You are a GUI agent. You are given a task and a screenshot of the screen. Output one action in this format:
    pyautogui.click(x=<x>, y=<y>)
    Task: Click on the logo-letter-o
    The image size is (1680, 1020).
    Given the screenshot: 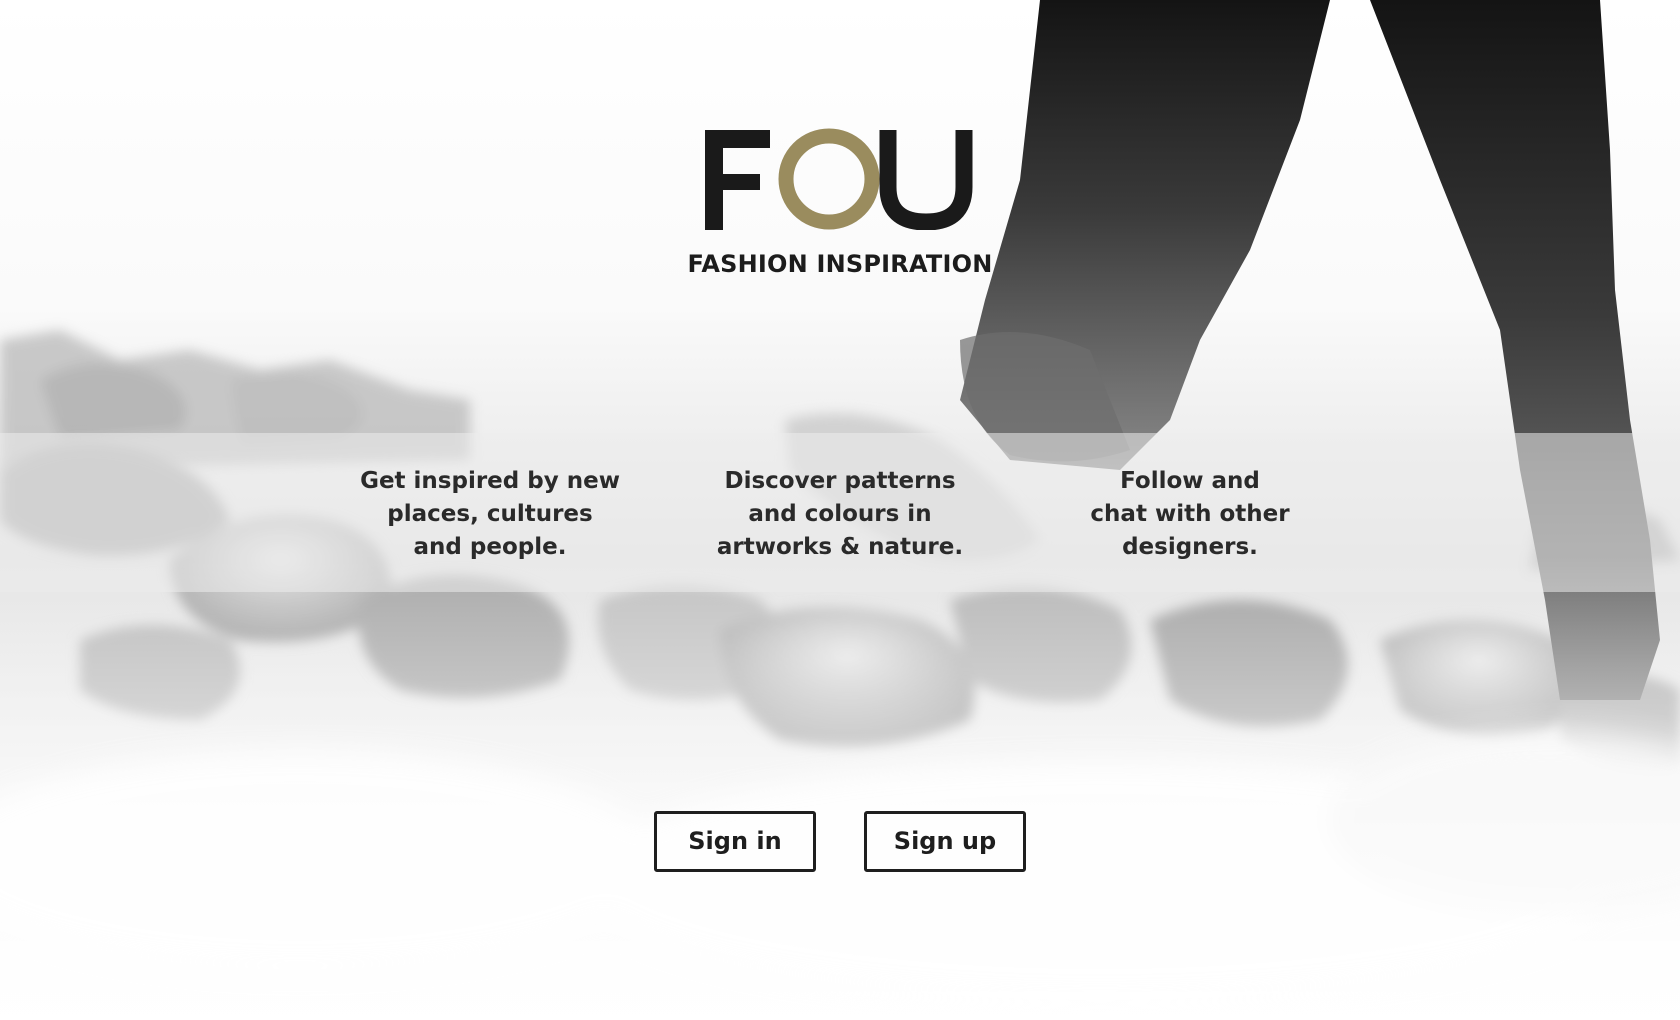 What is the action you would take?
    pyautogui.click(x=829, y=179)
    